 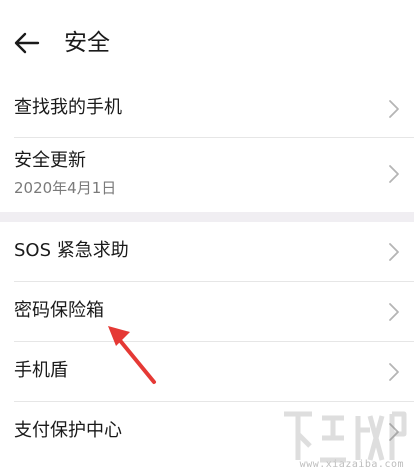 I want to click on row-password-vault: 密码保险箱, so click(x=207, y=312).